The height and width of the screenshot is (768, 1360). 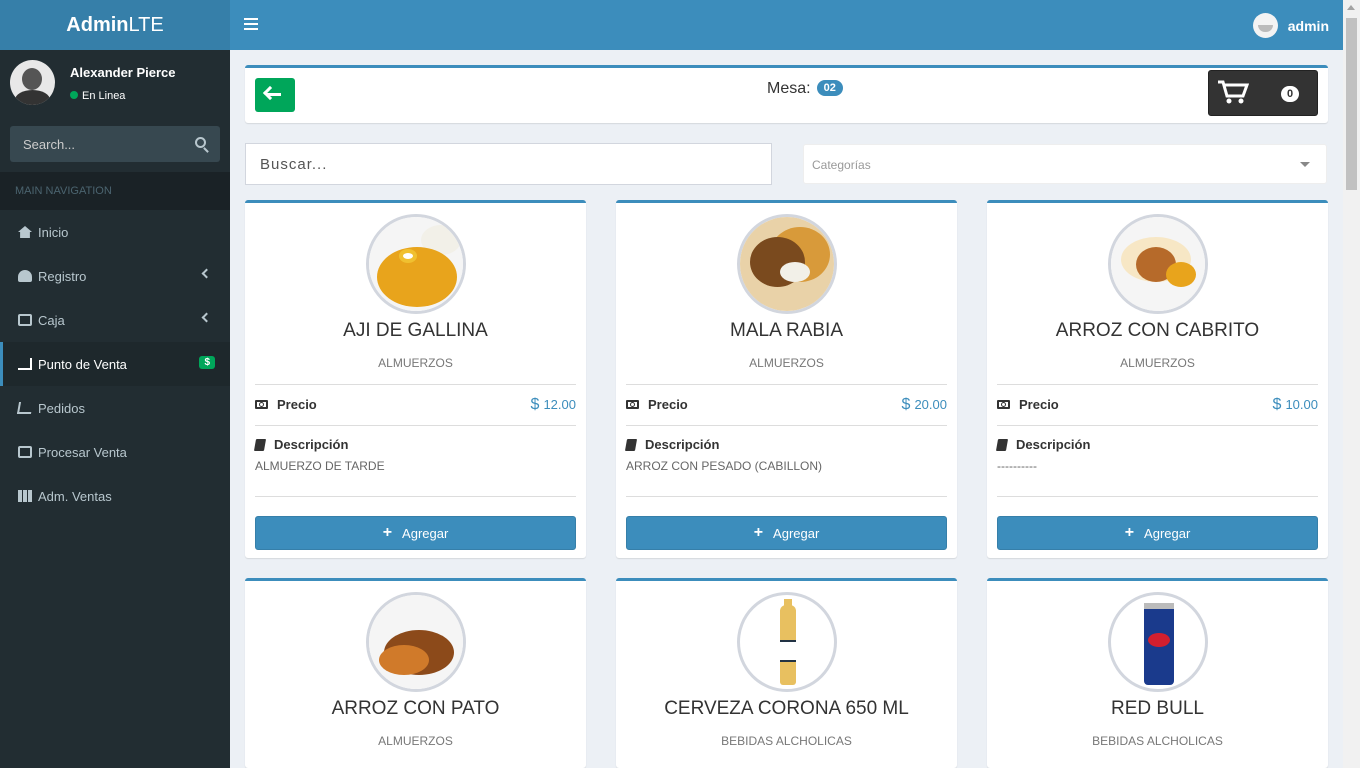 What do you see at coordinates (1351, 7) in the screenshot?
I see `scroll-up-icon` at bounding box center [1351, 7].